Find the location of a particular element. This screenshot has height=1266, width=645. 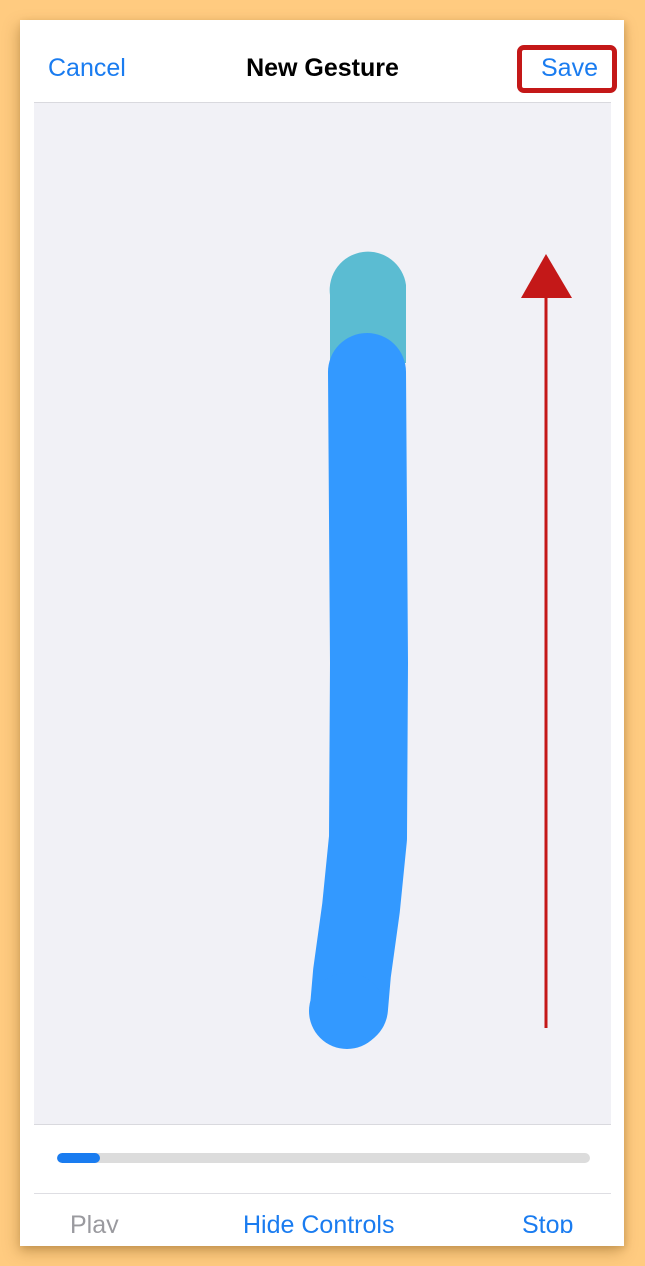

gesture-stroke is located at coordinates (359, 690).